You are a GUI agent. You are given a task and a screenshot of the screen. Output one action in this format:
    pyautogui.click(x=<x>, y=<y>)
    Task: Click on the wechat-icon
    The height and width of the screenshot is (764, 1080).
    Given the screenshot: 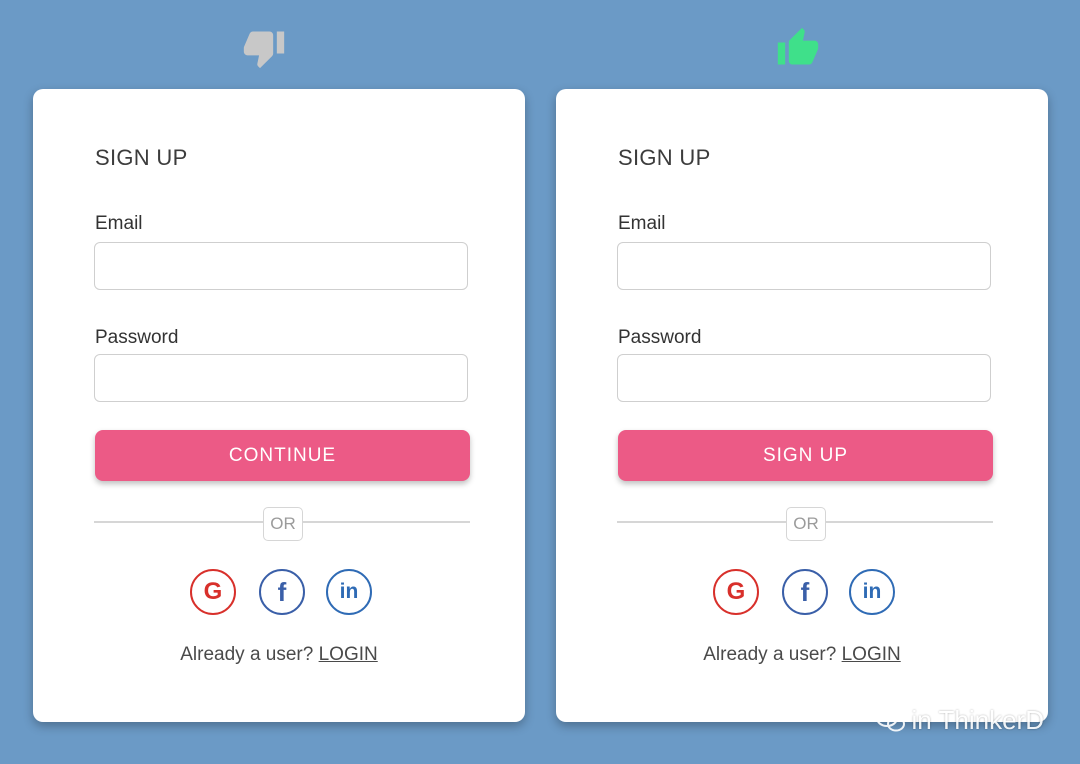 What is the action you would take?
    pyautogui.click(x=890, y=719)
    